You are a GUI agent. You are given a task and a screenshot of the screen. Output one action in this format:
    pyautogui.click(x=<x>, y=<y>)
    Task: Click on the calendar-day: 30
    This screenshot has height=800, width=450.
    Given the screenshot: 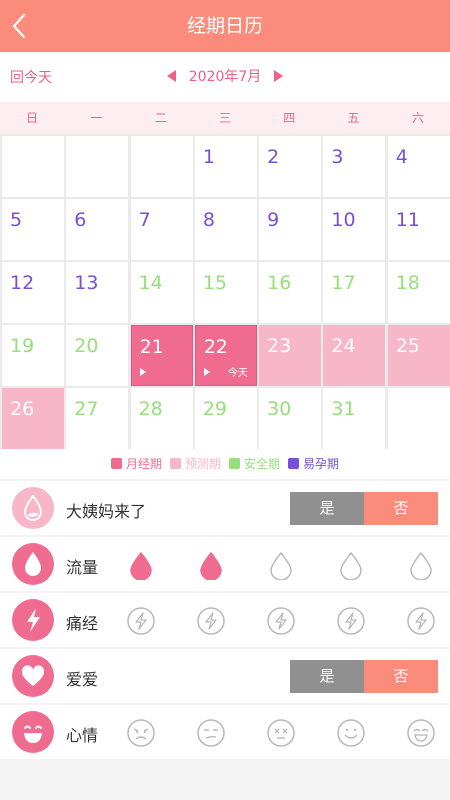 What is the action you would take?
    pyautogui.click(x=290, y=418)
    